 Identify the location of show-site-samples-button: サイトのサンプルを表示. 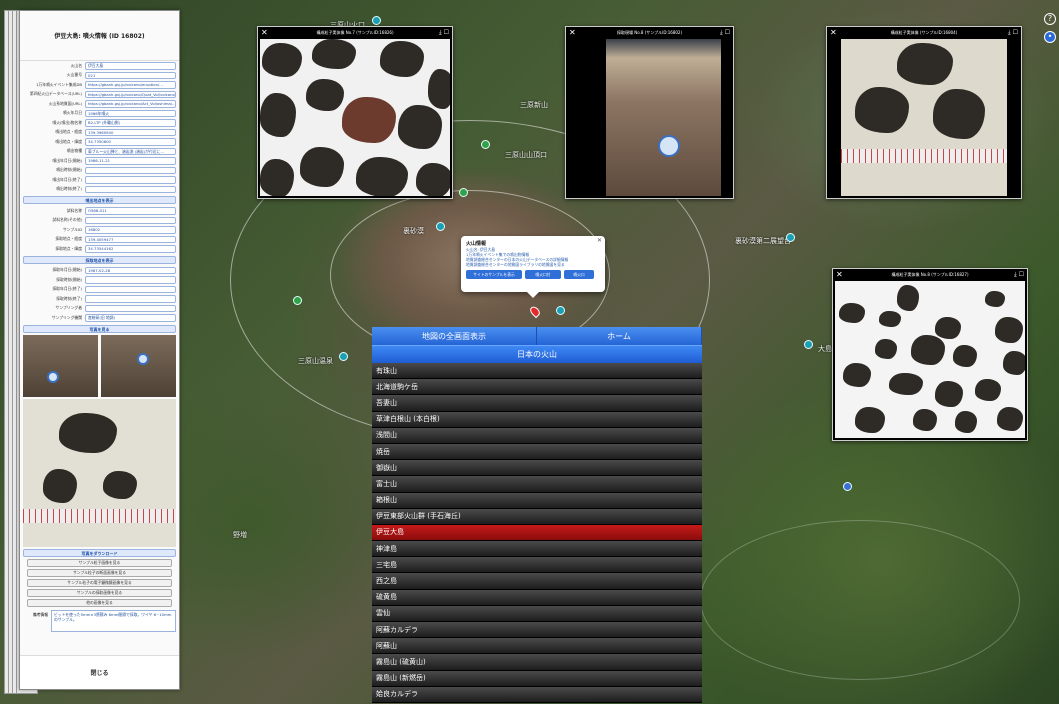
(494, 274).